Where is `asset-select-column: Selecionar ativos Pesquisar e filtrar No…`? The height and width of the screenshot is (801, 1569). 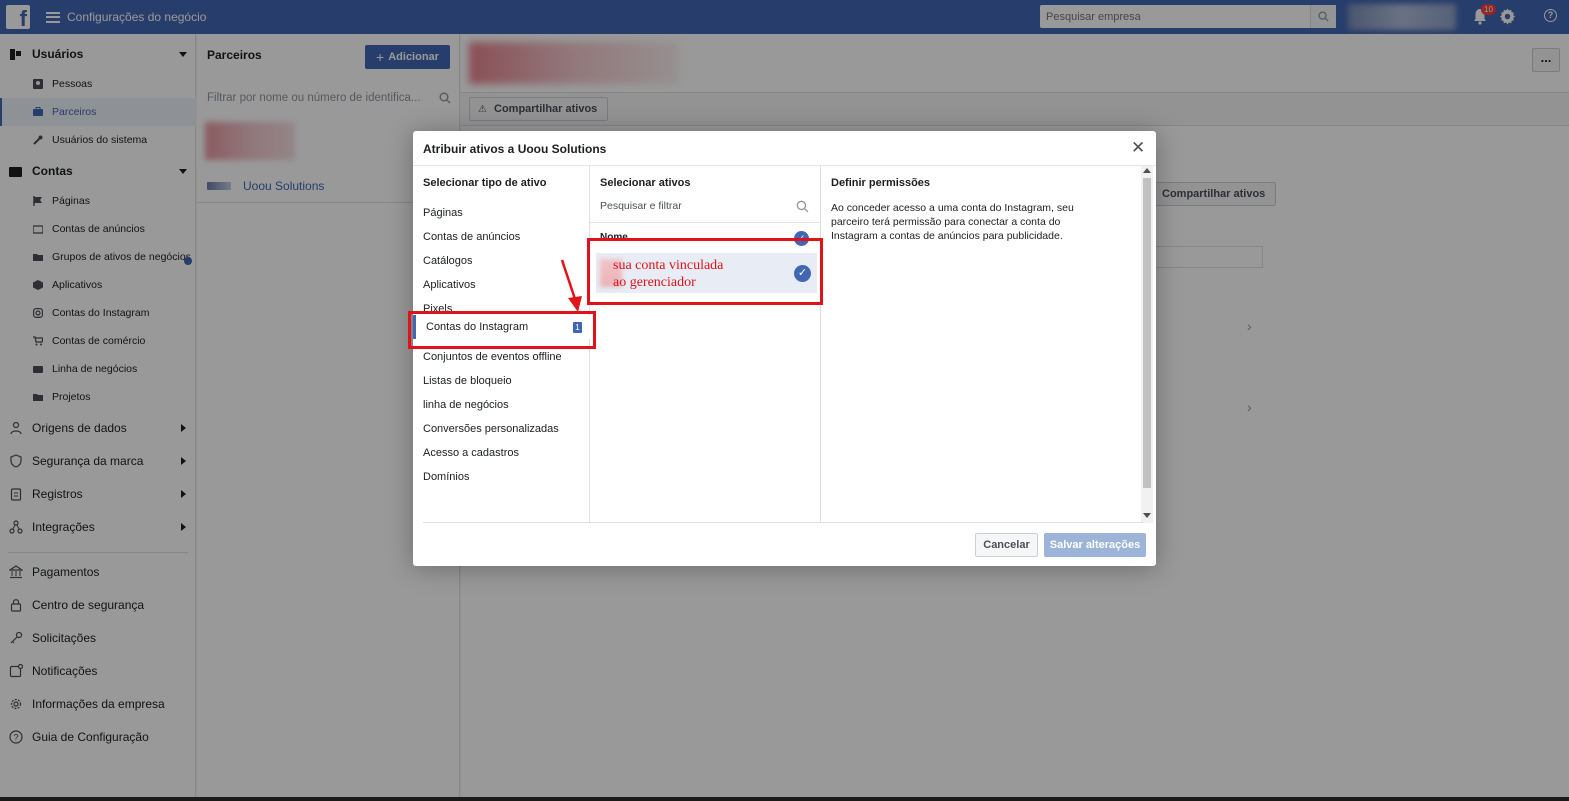 asset-select-column: Selecionar ativos Pesquisar e filtrar No… is located at coordinates (705, 344).